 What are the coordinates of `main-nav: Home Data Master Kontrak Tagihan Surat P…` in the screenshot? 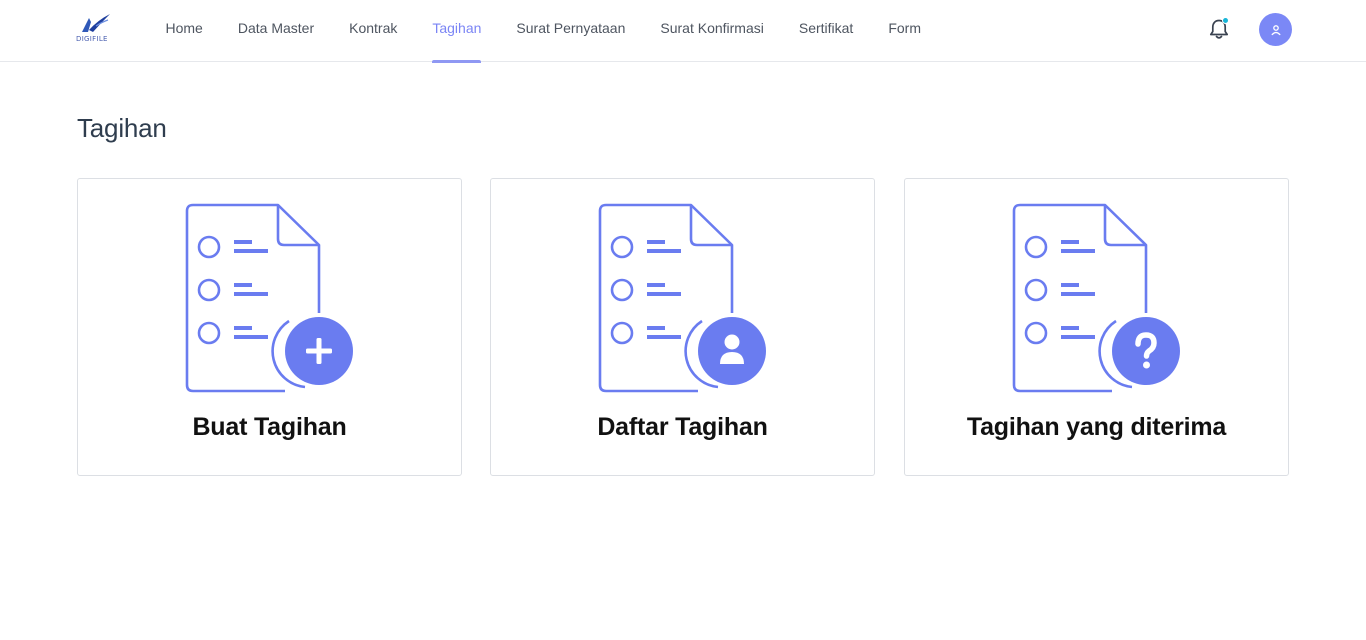 It's located at (543, 31).